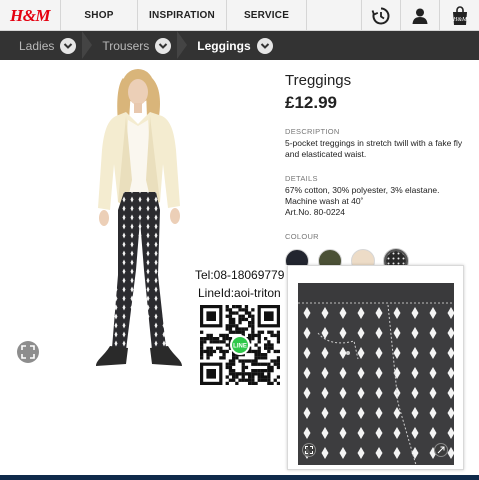 The width and height of the screenshot is (479, 480). What do you see at coordinates (302, 236) in the screenshot?
I see `colour-heading: COLOUR` at bounding box center [302, 236].